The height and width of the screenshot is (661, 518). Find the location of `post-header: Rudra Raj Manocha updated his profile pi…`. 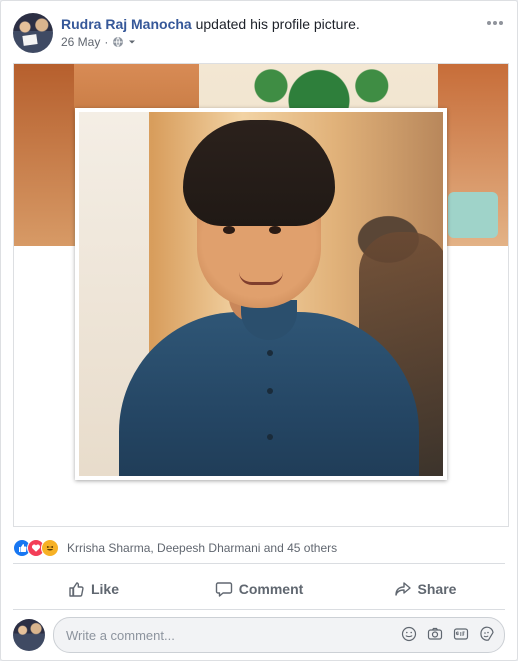

post-header: Rudra Raj Manocha updated his profile pi… is located at coordinates (259, 33).